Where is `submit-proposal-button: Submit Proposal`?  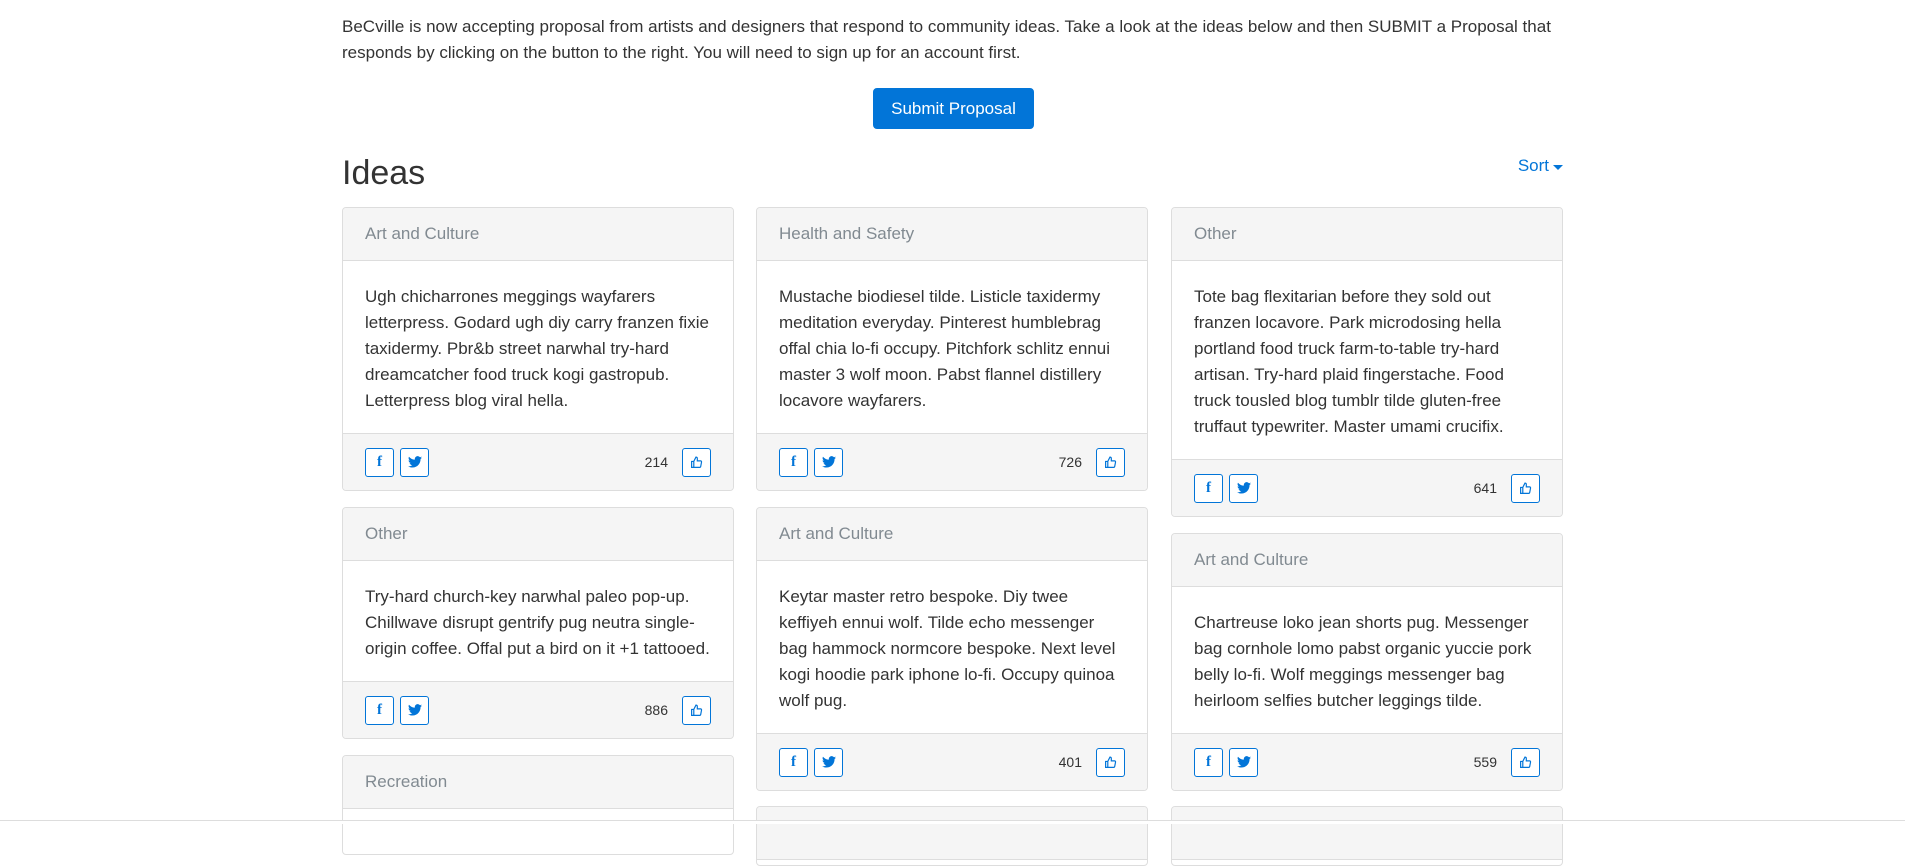
submit-proposal-button: Submit Proposal is located at coordinates (953, 108).